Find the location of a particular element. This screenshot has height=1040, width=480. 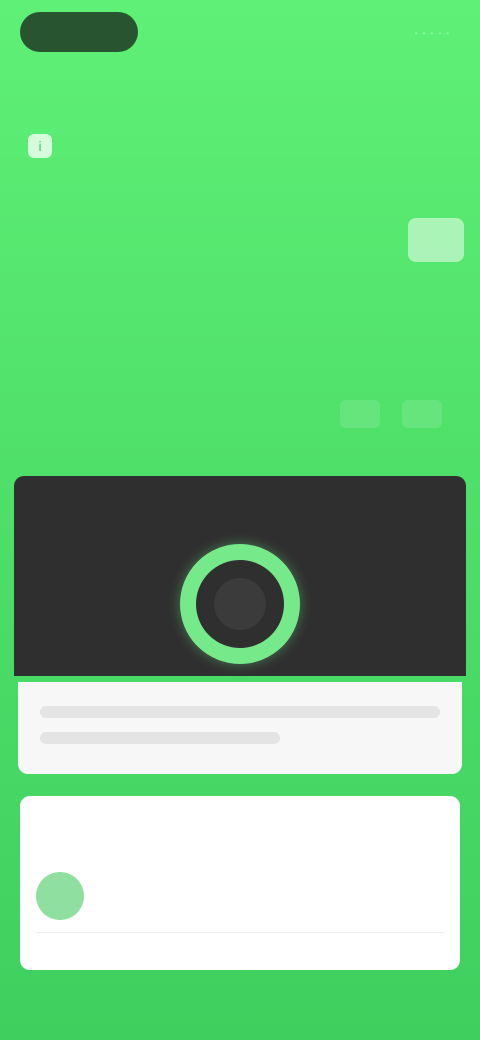

section-actions is located at coordinates (402, 414).